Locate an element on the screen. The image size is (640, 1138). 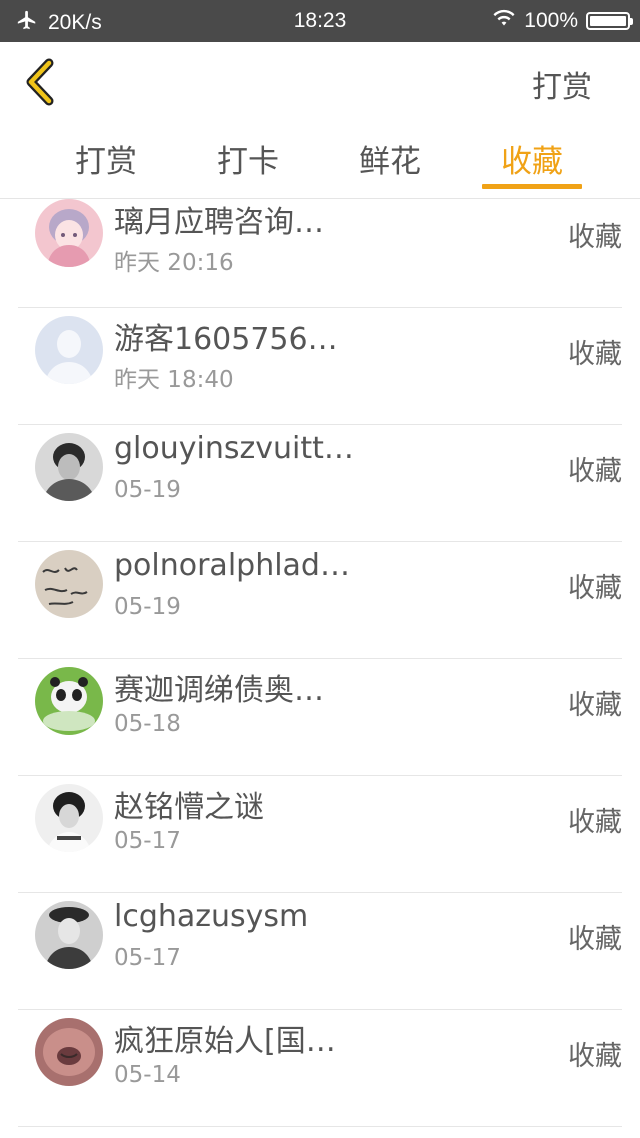
list-item: 赛迦调绨债奥… 05-18 收藏 is located at coordinates (320, 717).